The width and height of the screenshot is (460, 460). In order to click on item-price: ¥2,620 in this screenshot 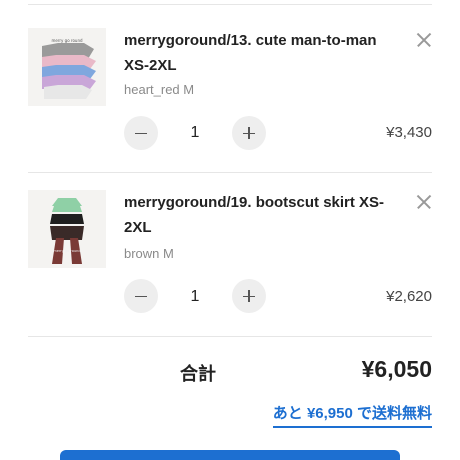, I will do `click(409, 296)`.